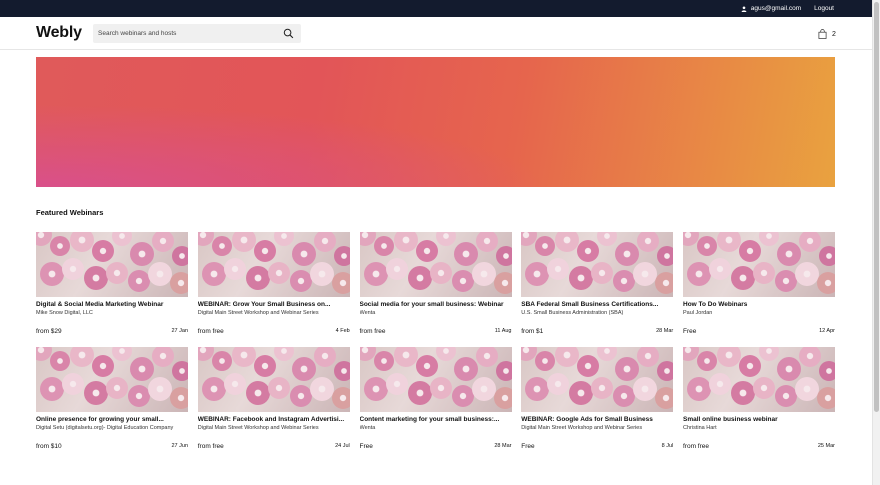 The width and height of the screenshot is (880, 485). I want to click on webinar-title: WEBINAR: Google Ads for Small Business, so click(597, 419).